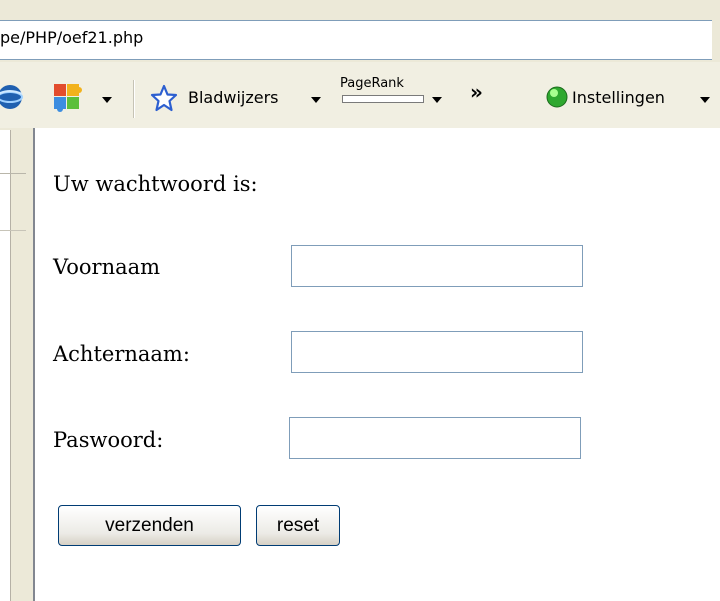 The image size is (720, 601). I want to click on firstname-input, so click(437, 266).